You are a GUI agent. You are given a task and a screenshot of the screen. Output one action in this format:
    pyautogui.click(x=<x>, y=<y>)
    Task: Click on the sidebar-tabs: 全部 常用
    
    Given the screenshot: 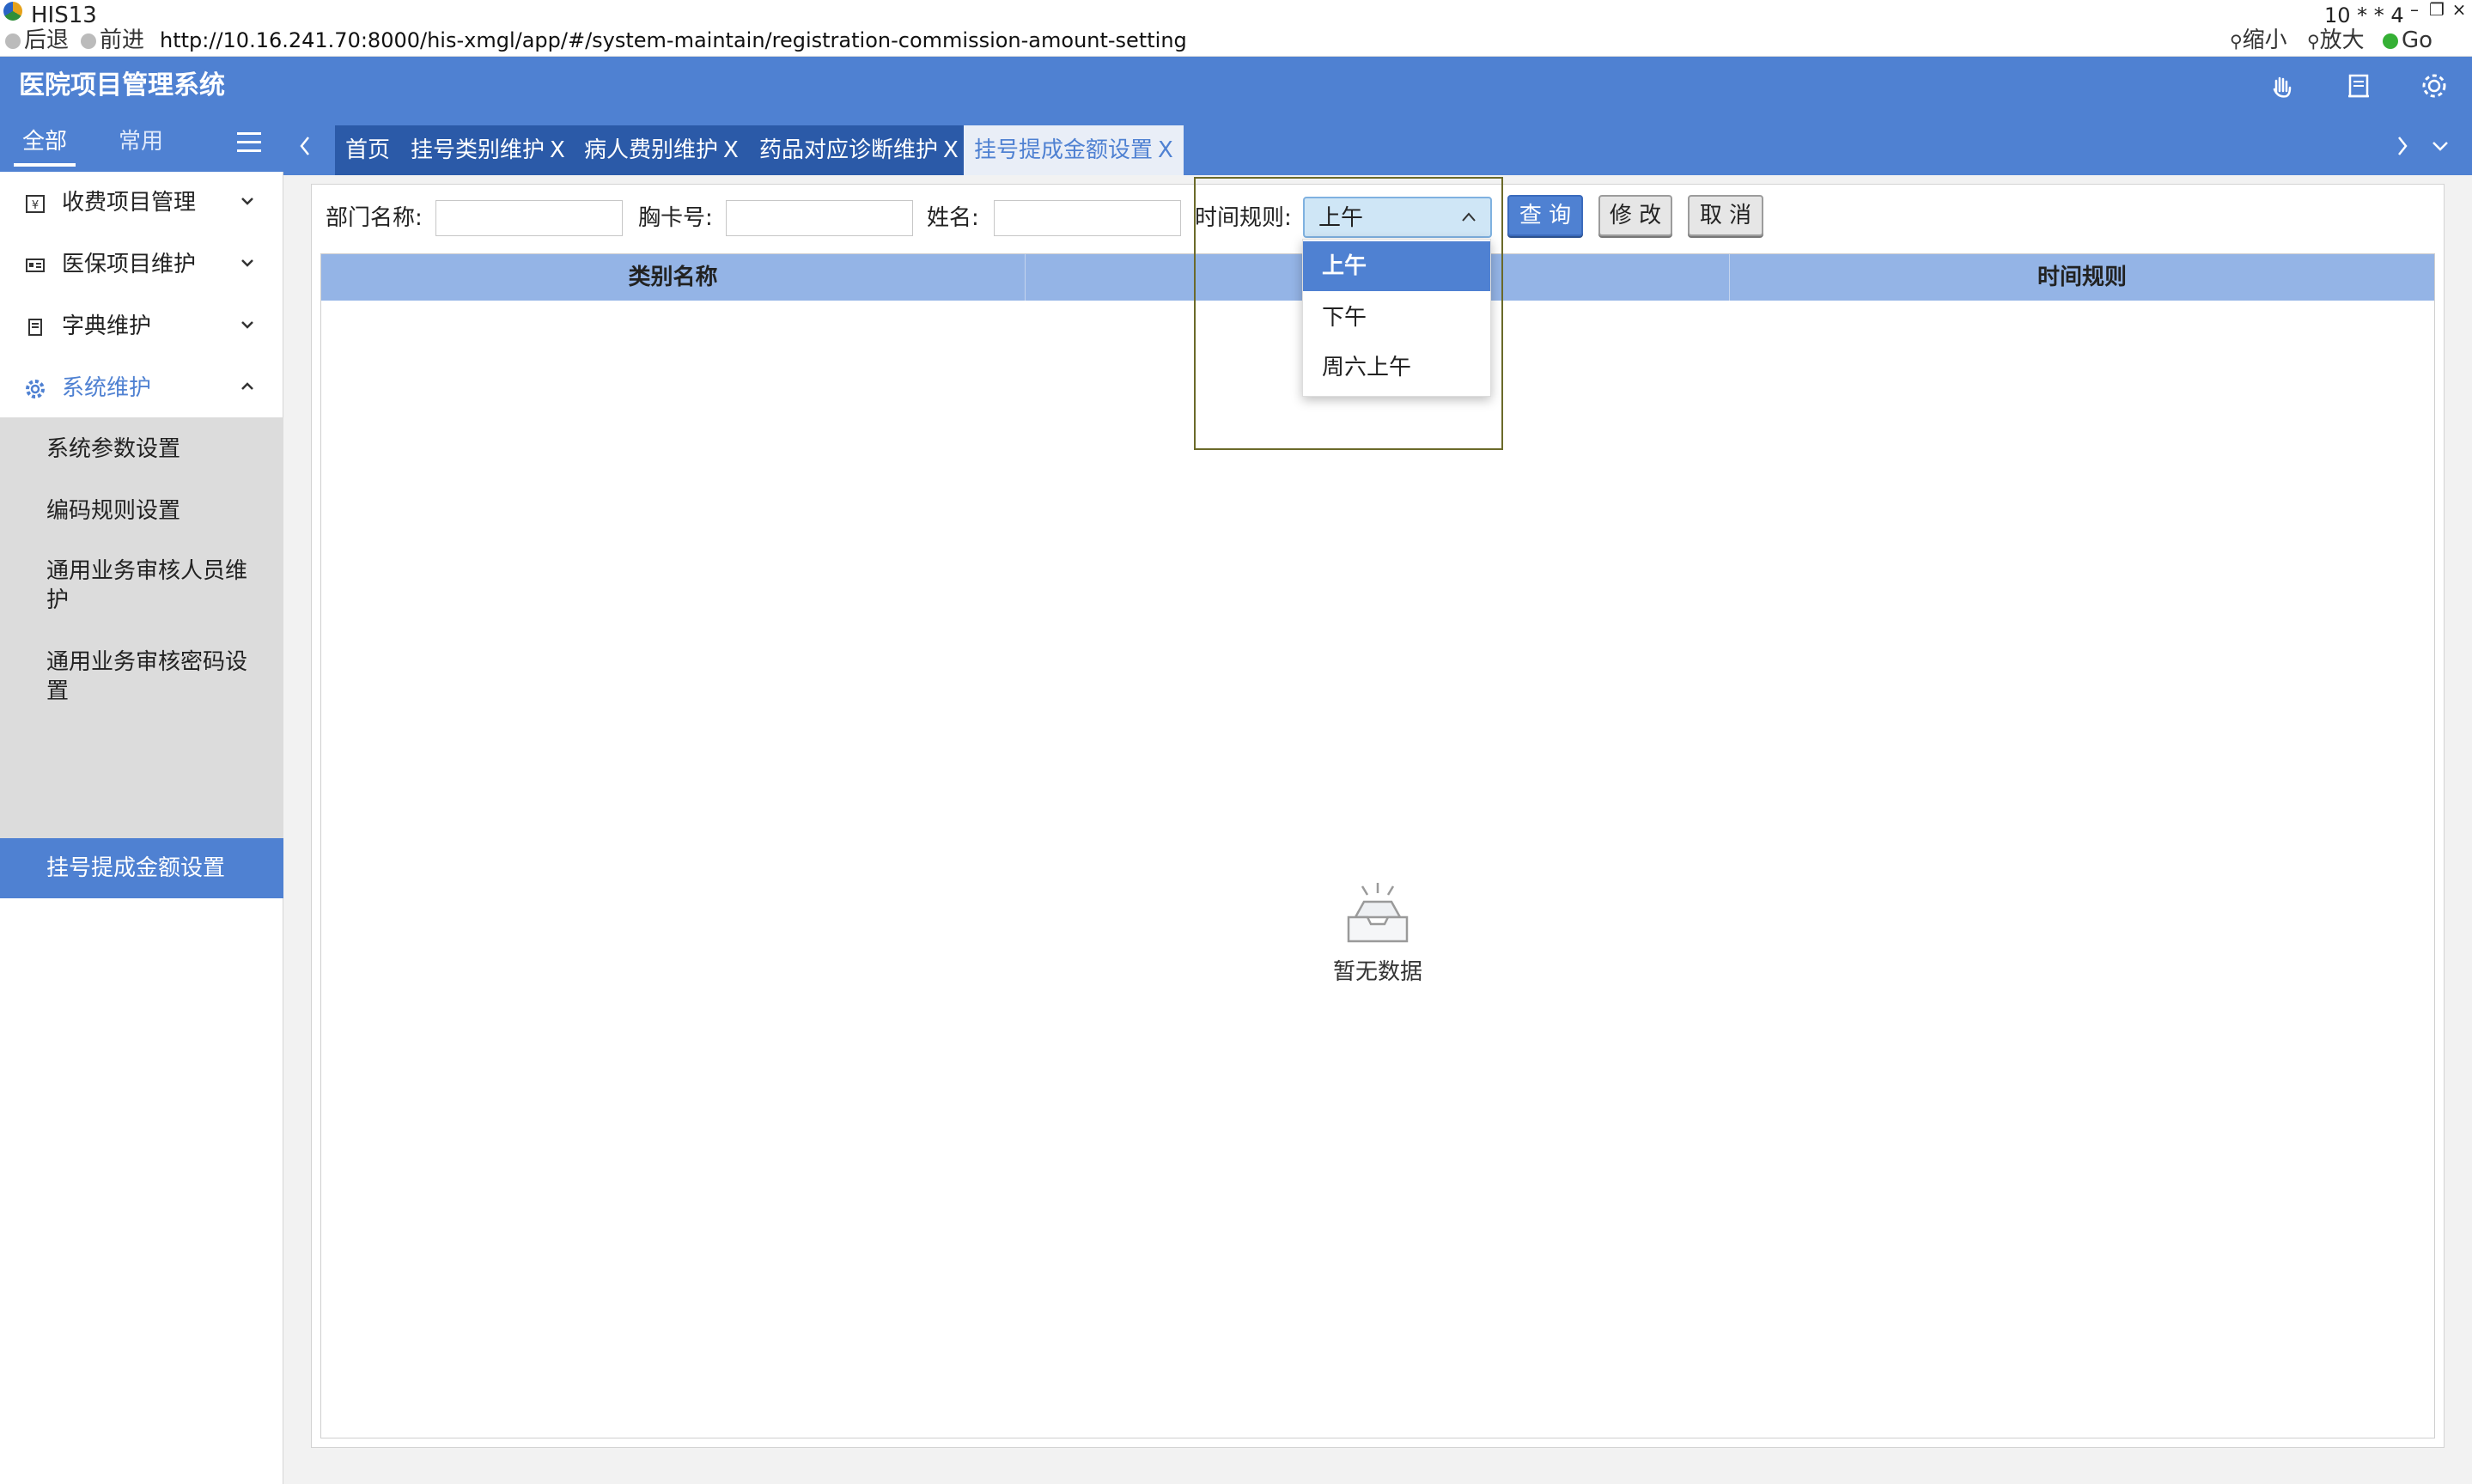 What is the action you would take?
    pyautogui.click(x=141, y=143)
    